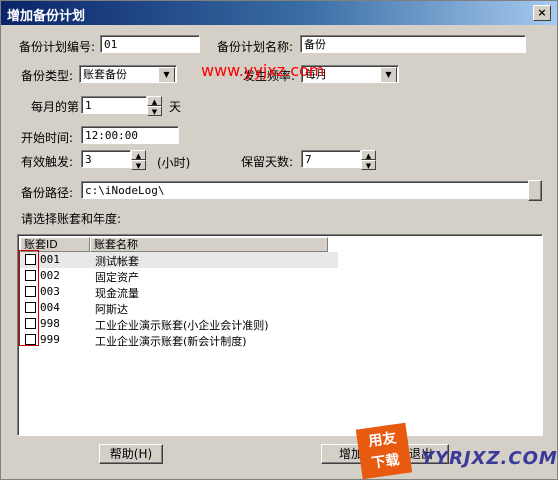  What do you see at coordinates (50, 323) in the screenshot?
I see `account-id: 998` at bounding box center [50, 323].